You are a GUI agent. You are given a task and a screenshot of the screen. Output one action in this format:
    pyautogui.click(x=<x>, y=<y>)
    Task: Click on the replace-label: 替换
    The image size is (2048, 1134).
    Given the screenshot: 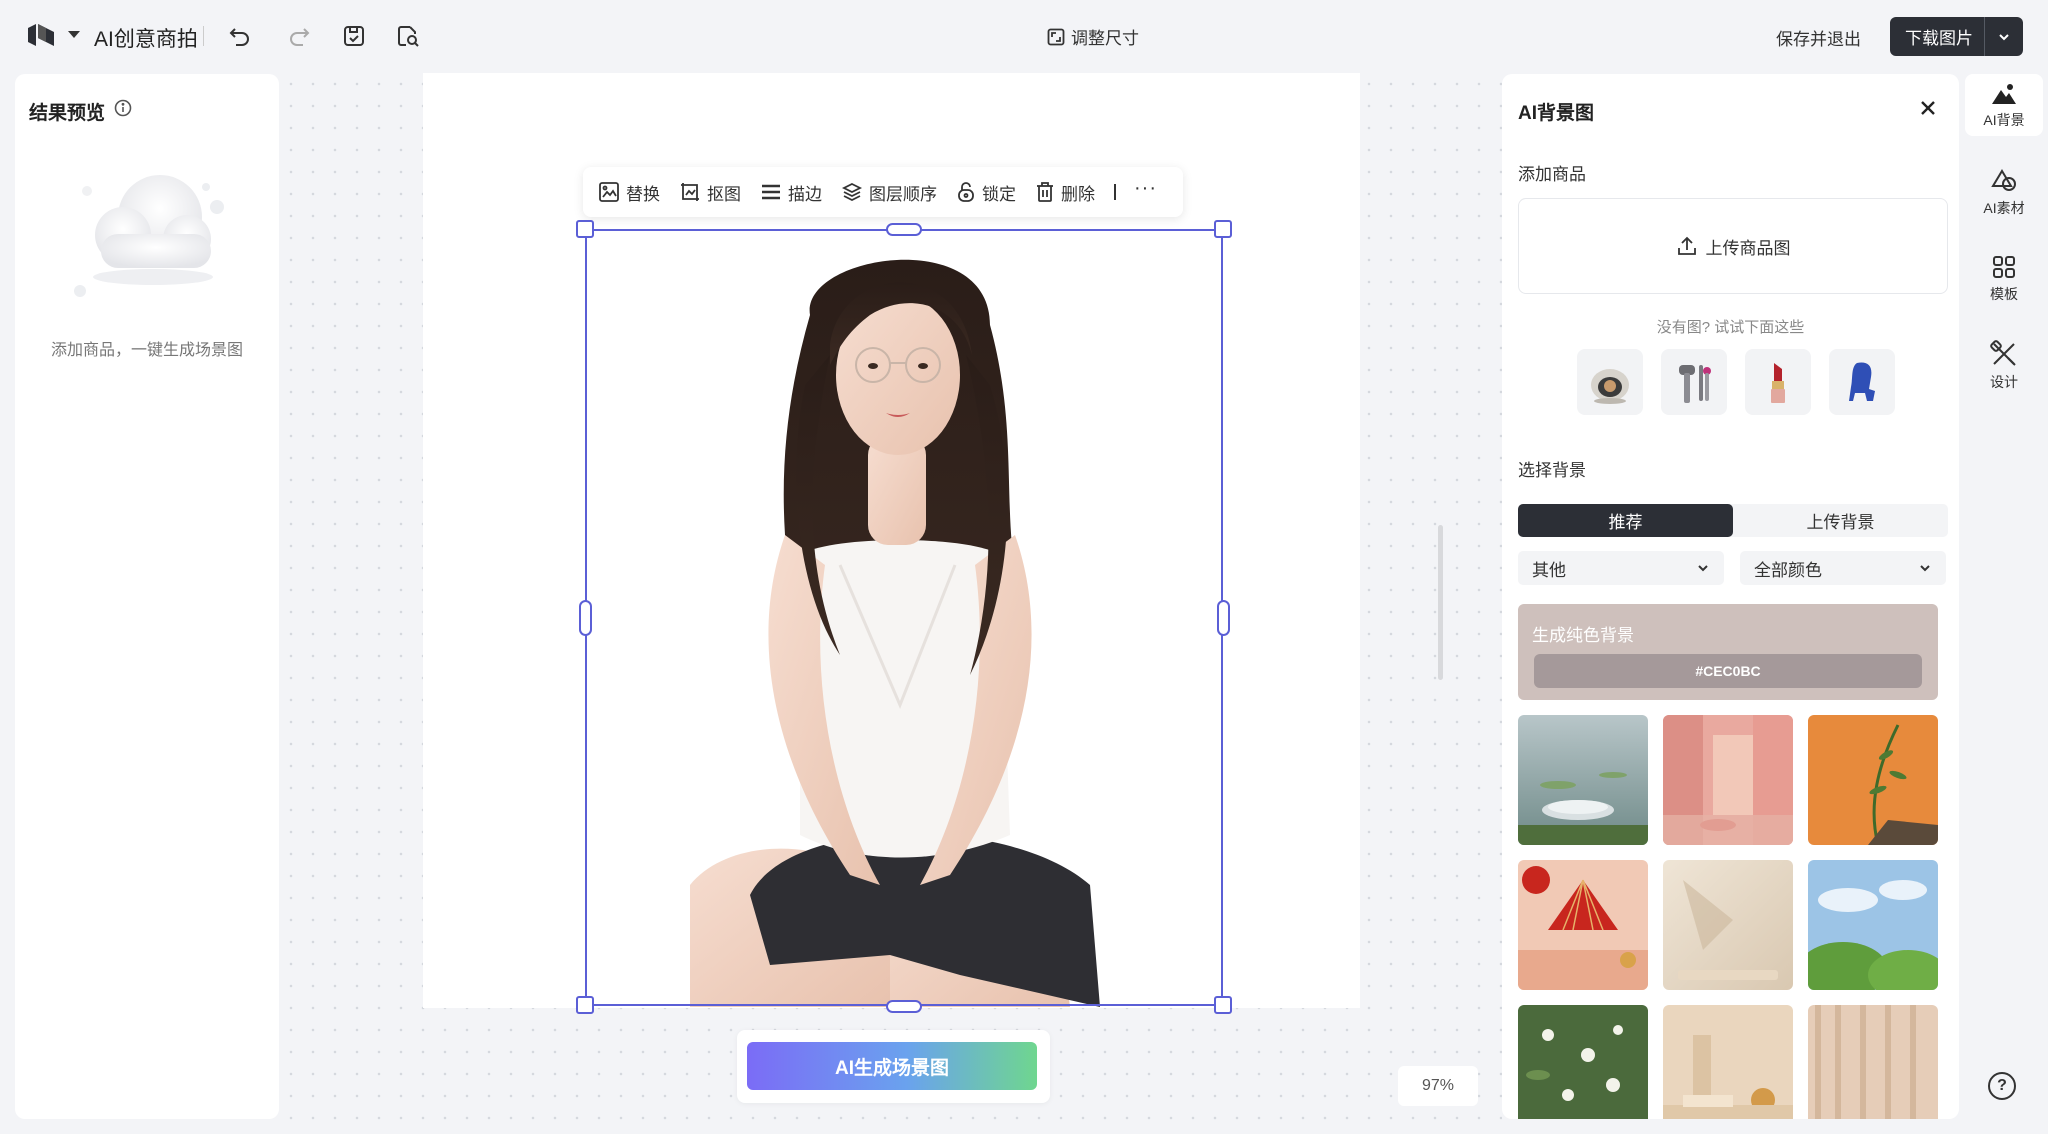 What is the action you would take?
    pyautogui.click(x=643, y=194)
    